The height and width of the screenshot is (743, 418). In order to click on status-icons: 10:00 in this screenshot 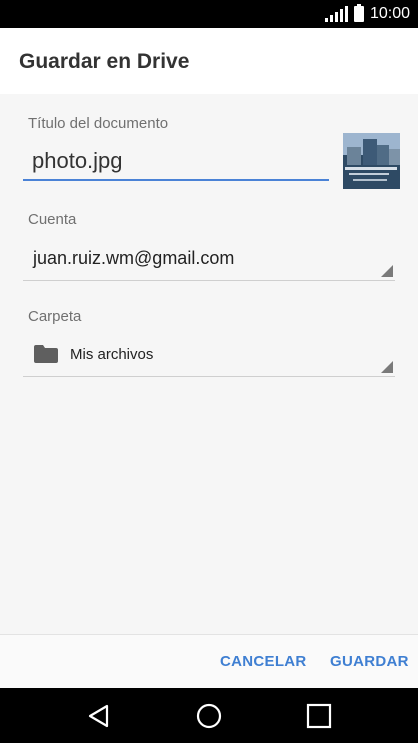, I will do `click(367, 14)`.